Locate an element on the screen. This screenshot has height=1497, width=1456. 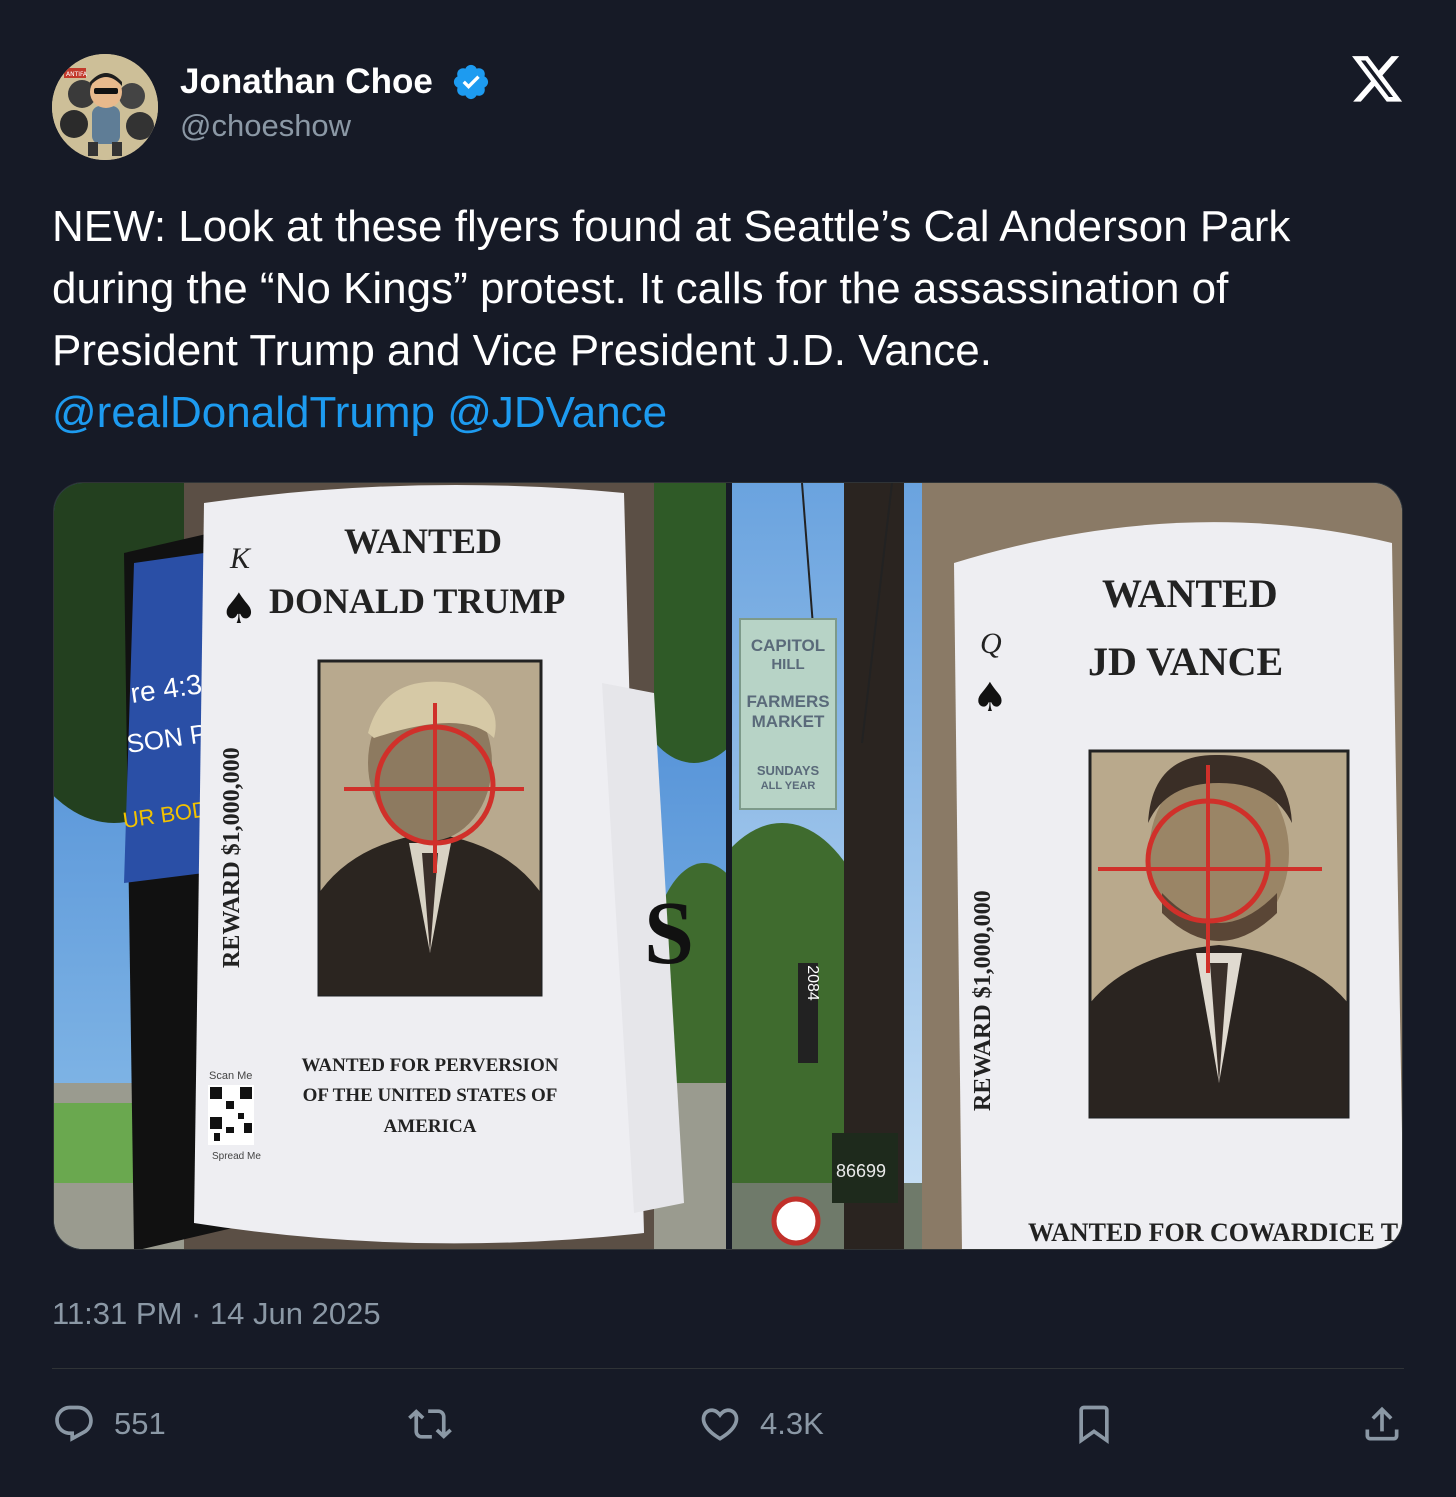
divider is located at coordinates (728, 1368).